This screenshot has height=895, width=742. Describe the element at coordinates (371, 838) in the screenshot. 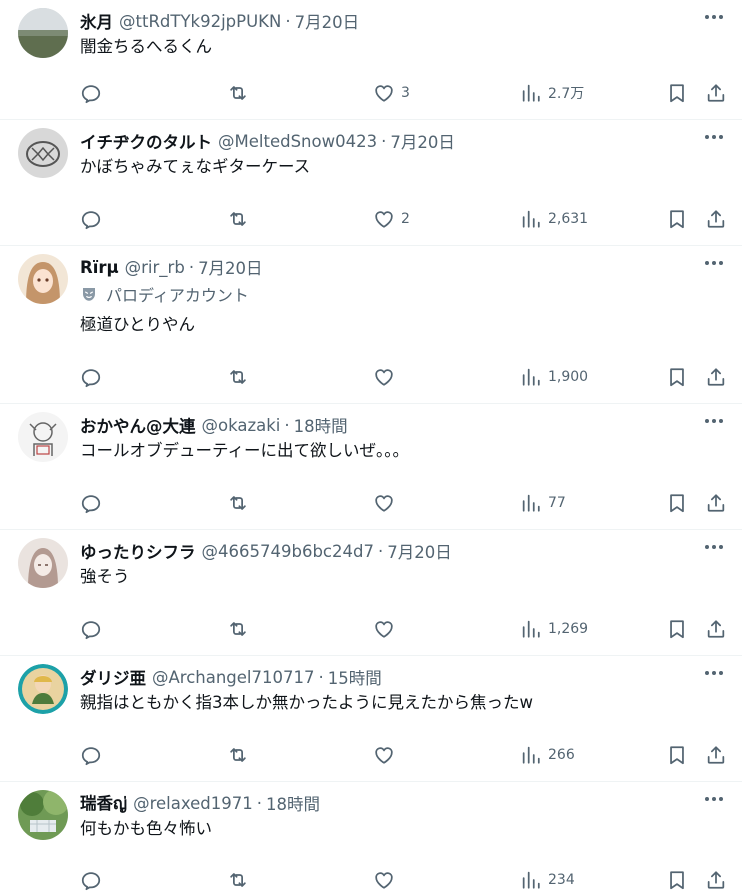

I see `tweet: 瑞香ญ่ @relaxed1971 · 18時間 何もかも色々怖い 234` at that location.